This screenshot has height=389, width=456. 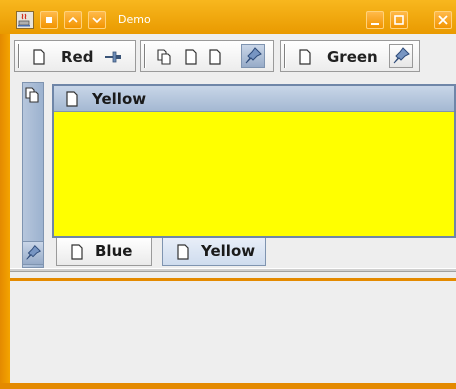 I want to click on shade-down-button, so click(x=97, y=20).